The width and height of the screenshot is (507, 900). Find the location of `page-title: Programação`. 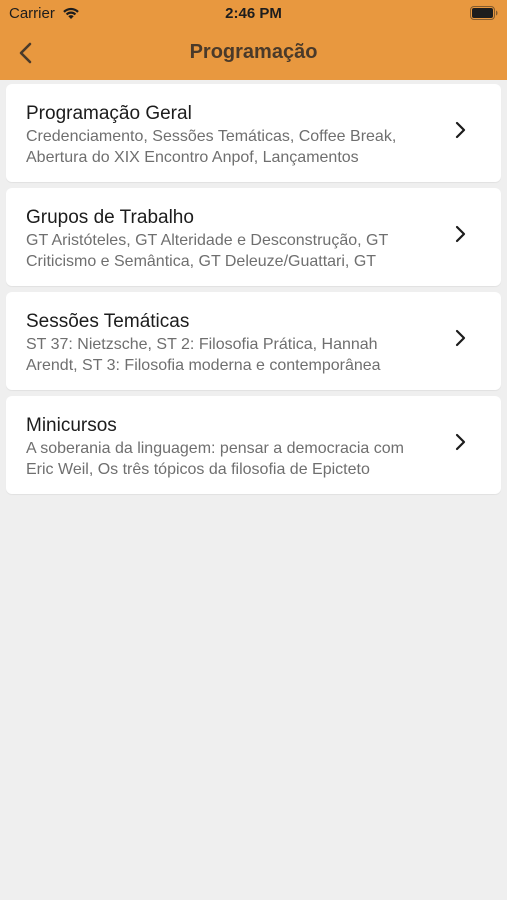

page-title: Programação is located at coordinates (253, 52).